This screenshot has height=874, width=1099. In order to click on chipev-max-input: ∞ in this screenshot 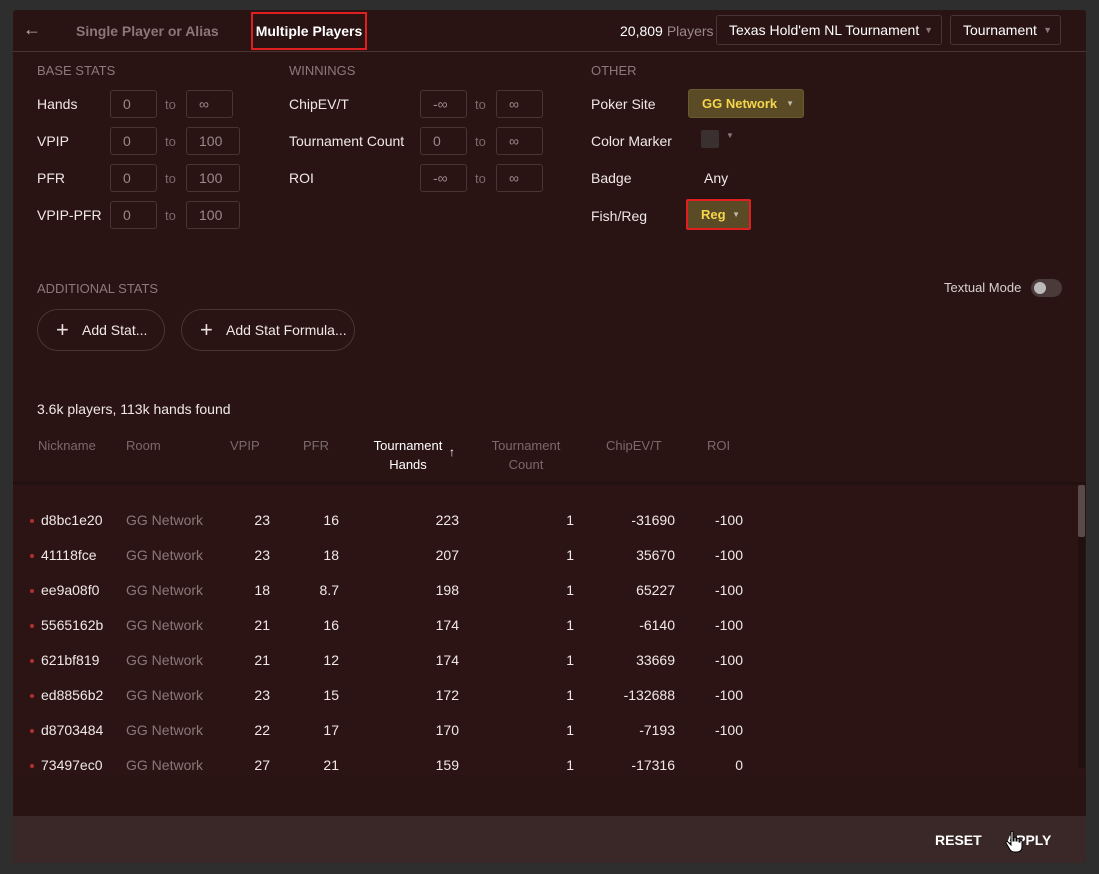, I will do `click(519, 104)`.